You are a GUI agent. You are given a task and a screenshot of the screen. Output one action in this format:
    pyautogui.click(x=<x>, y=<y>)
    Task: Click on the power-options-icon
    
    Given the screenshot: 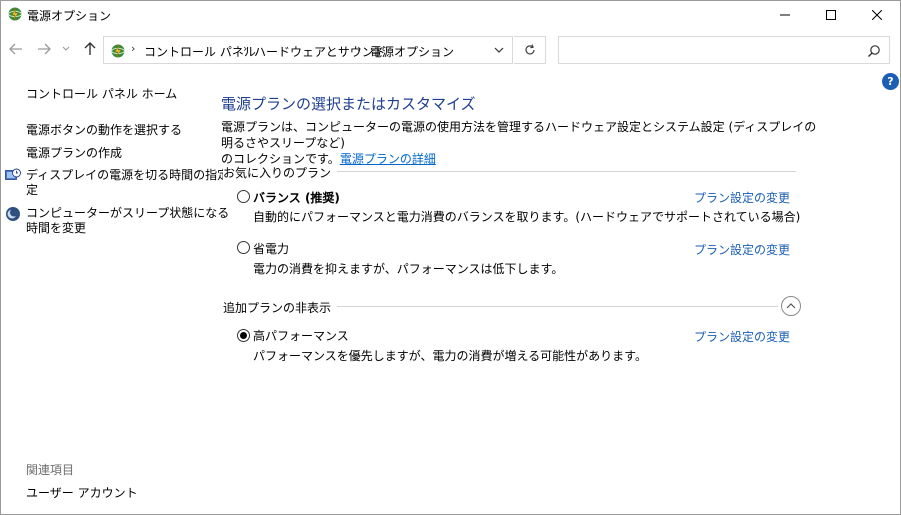 What is the action you would take?
    pyautogui.click(x=15, y=14)
    